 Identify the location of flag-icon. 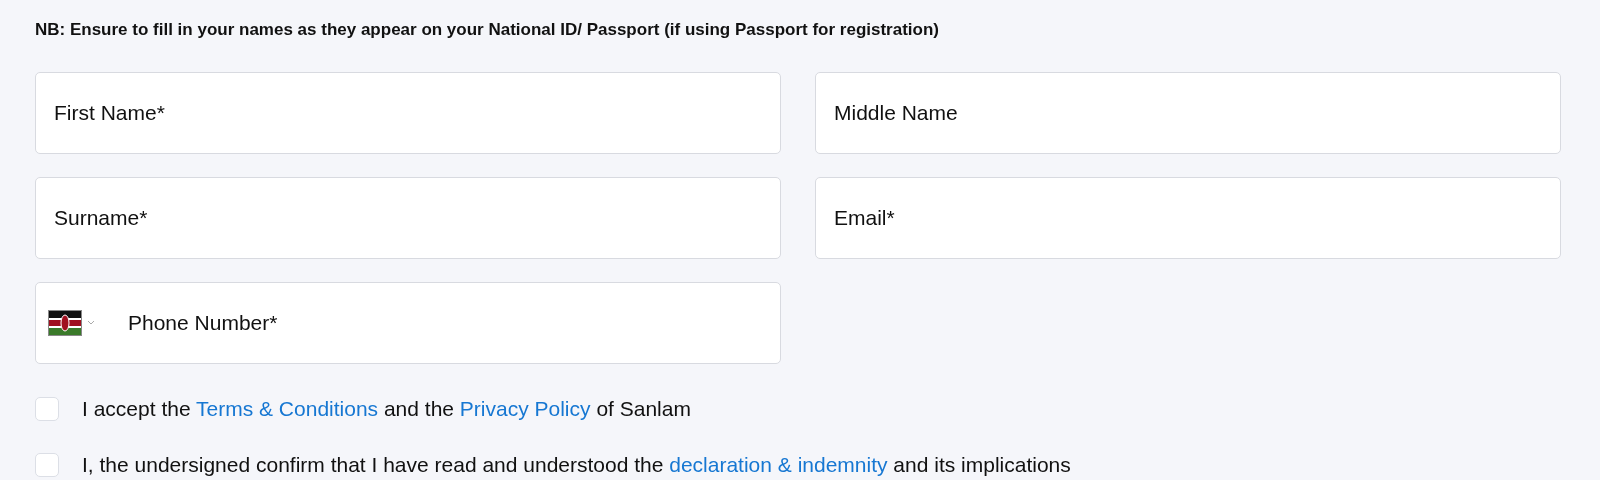
(72, 323).